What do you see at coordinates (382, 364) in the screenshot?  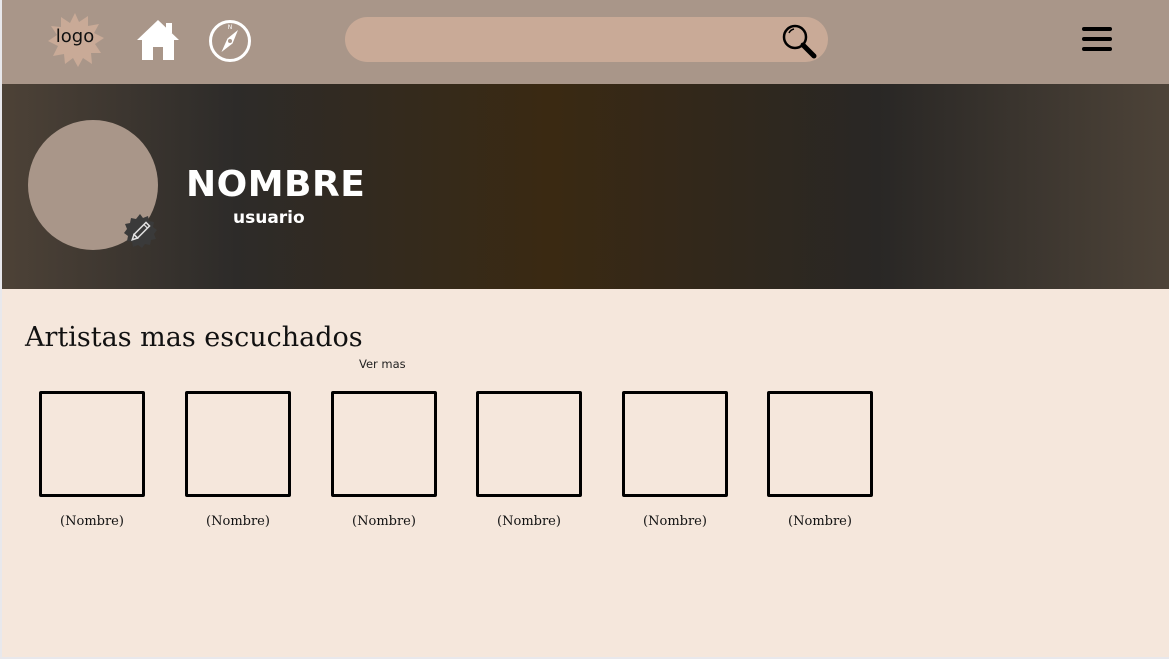 I see `see-more-link: Ver mas` at bounding box center [382, 364].